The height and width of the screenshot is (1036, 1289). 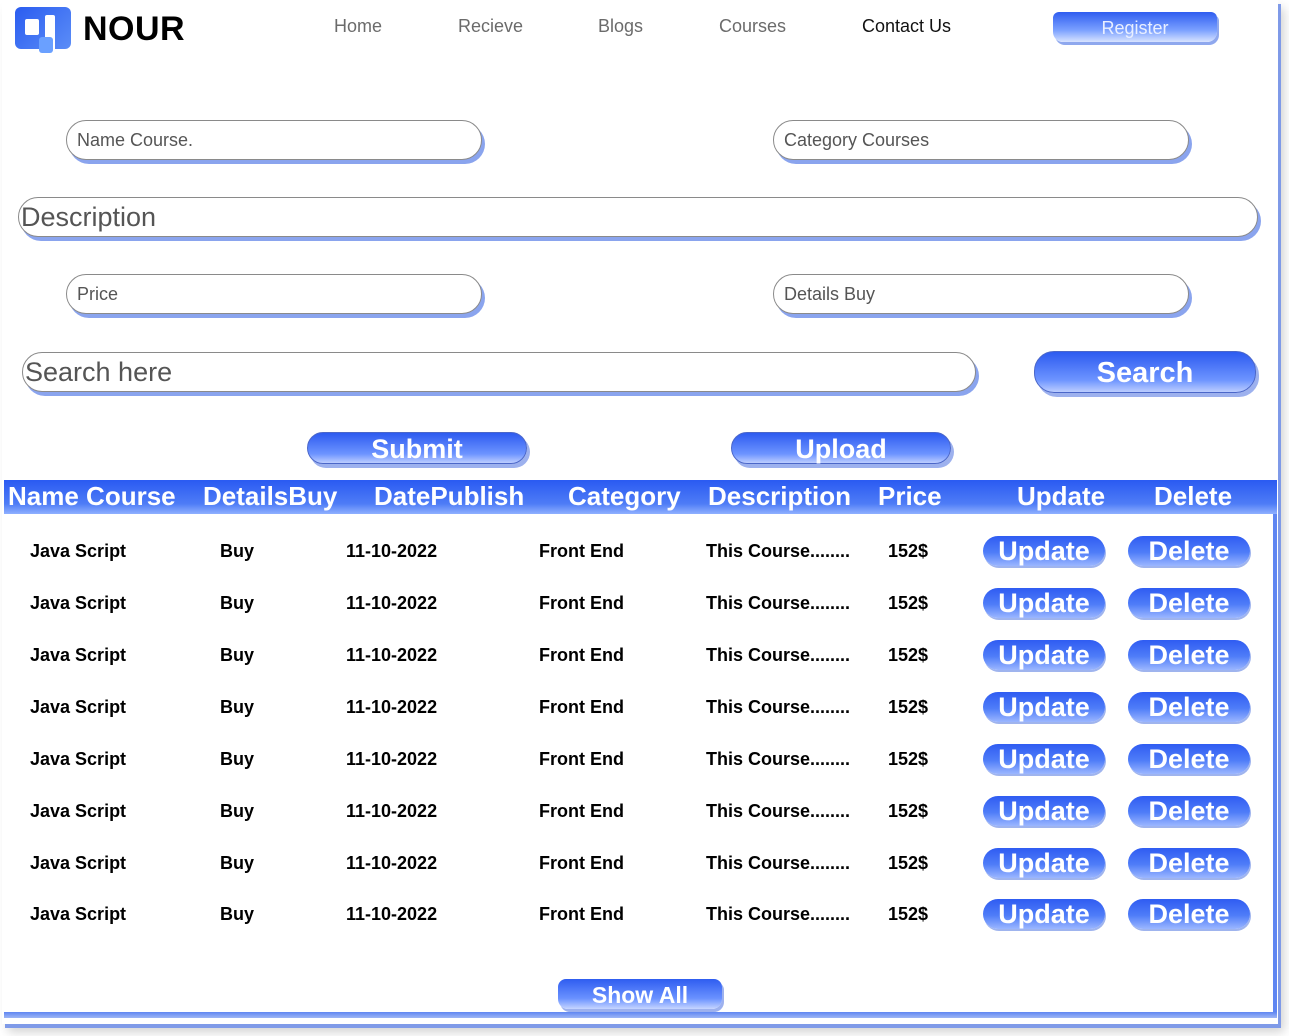 I want to click on submit-button: Submit, so click(x=417, y=448).